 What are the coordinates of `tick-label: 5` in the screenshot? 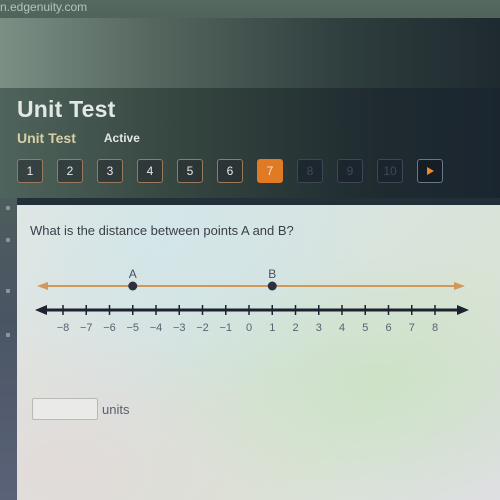 It's located at (365, 328).